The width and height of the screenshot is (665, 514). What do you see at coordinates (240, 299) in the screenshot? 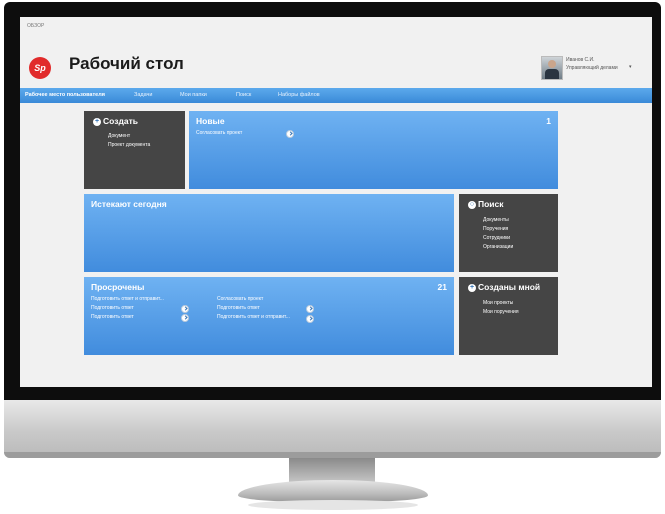
I see `overdue-task-link: Согласовать проект` at bounding box center [240, 299].